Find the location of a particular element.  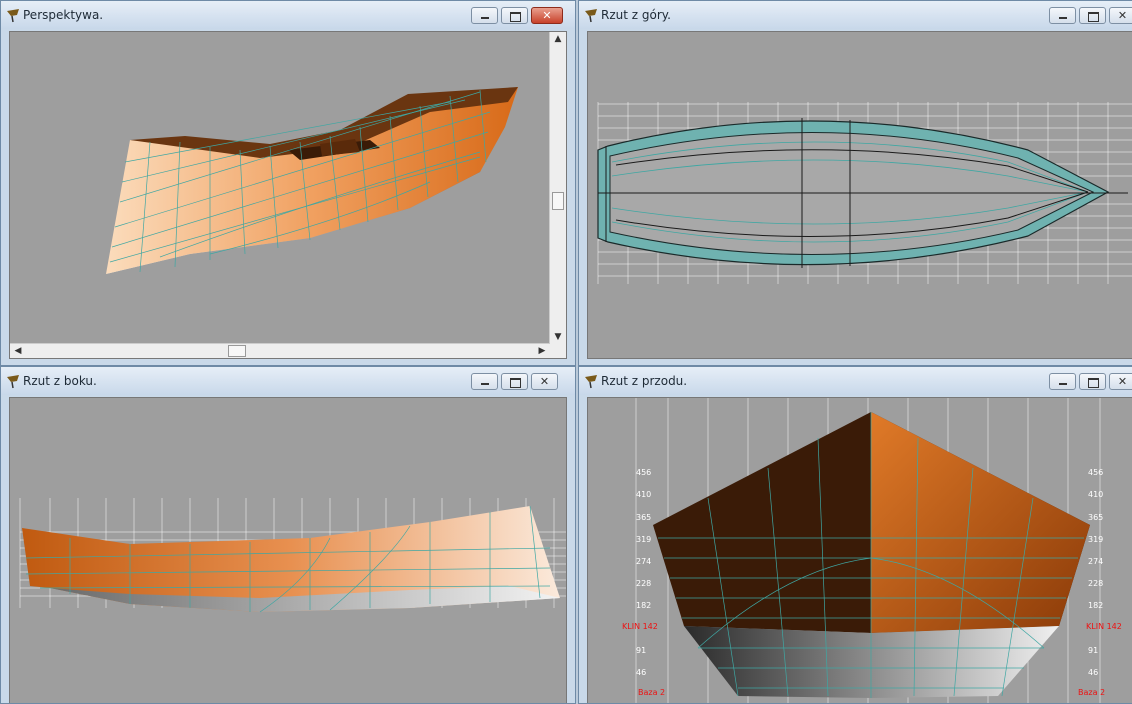

right-scale-46: 46 is located at coordinates (1093, 672).